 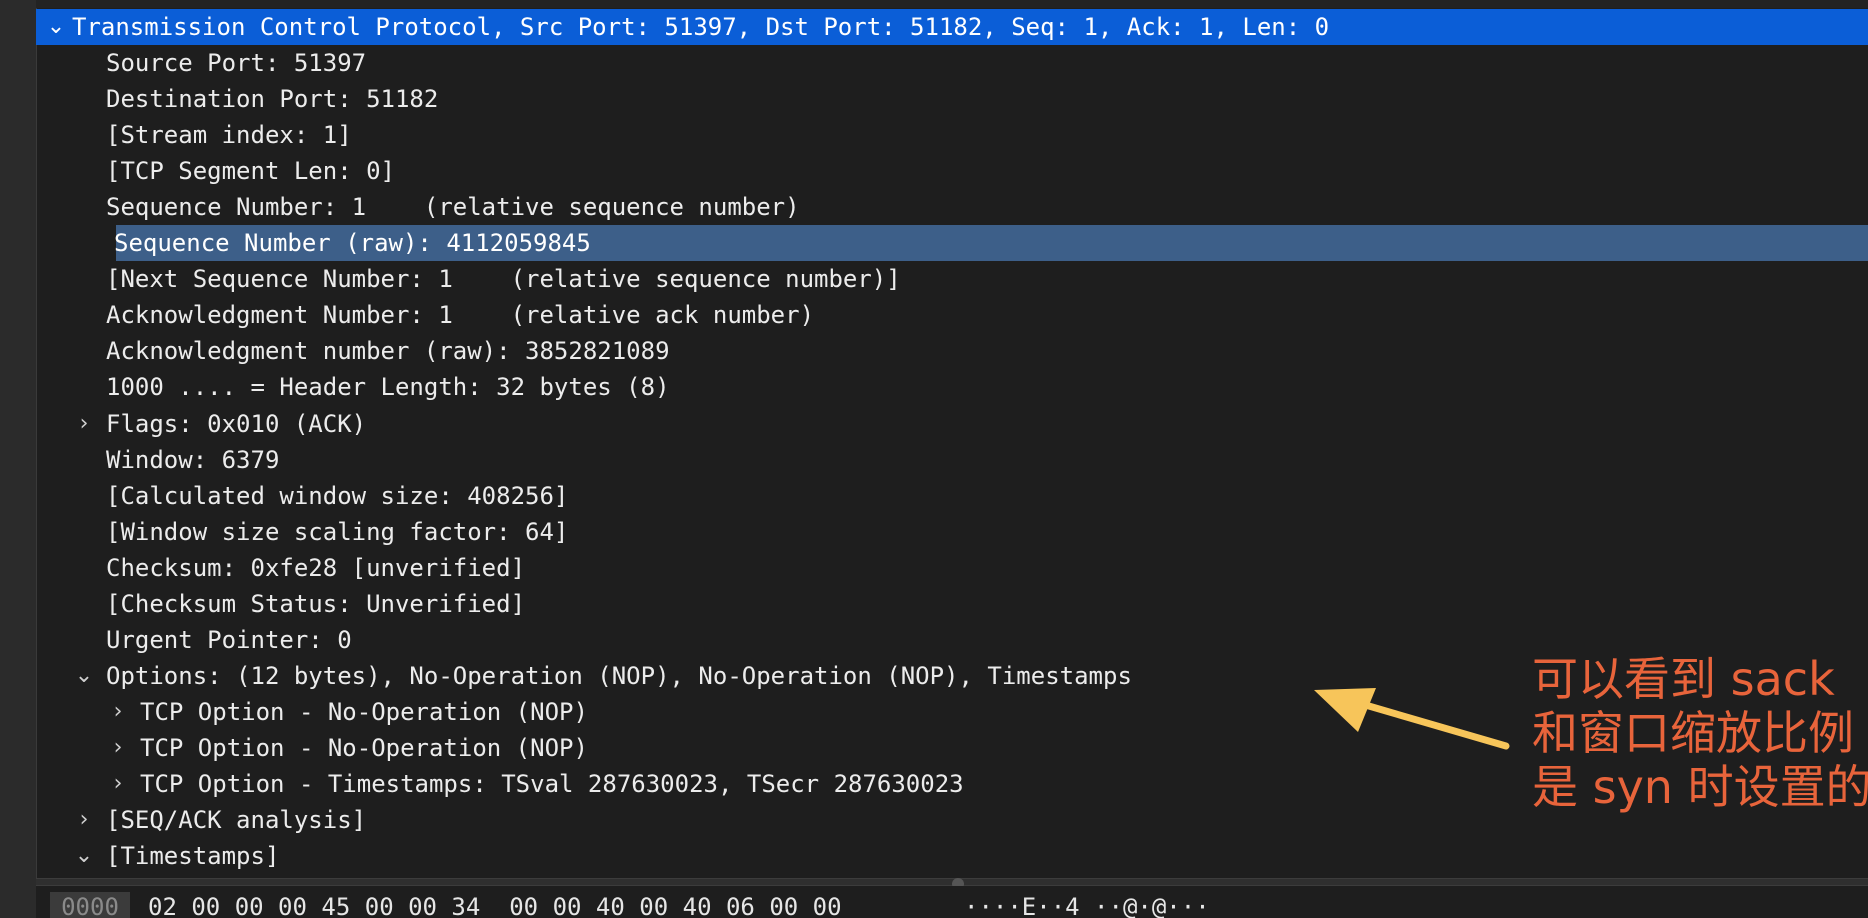 What do you see at coordinates (952, 4) in the screenshot?
I see `previous-row-sliver` at bounding box center [952, 4].